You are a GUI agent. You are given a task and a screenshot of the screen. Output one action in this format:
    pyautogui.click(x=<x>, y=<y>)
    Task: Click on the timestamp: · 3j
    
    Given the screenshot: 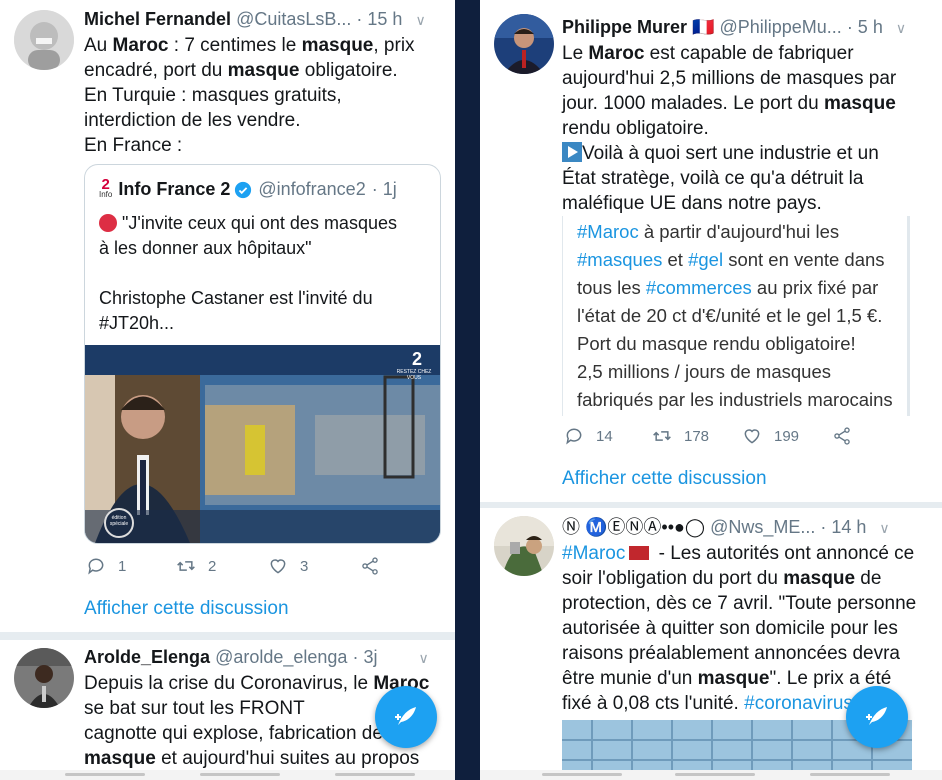 What is the action you would take?
    pyautogui.click(x=364, y=657)
    